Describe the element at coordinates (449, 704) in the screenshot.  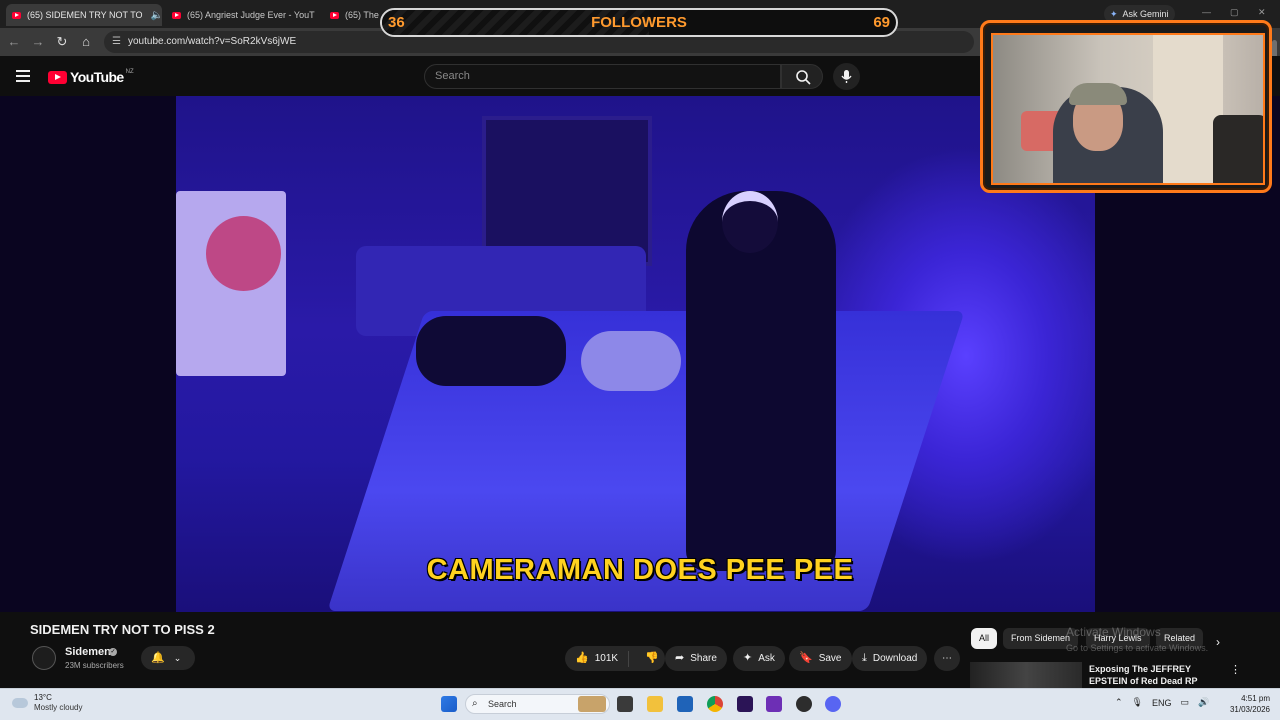
I see `windows-start-icon` at that location.